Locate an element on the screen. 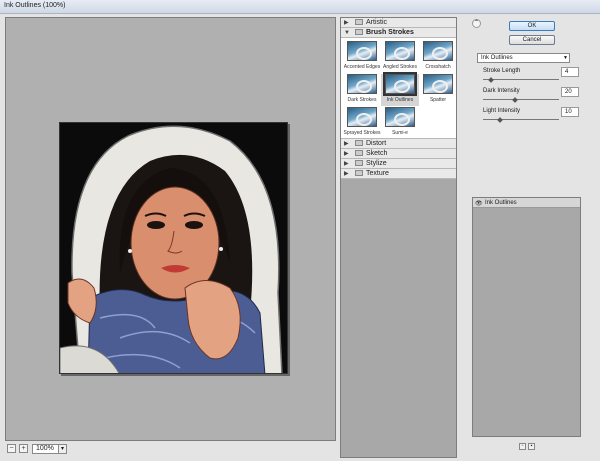 The image size is (600, 461). ok-button: OK is located at coordinates (532, 26).